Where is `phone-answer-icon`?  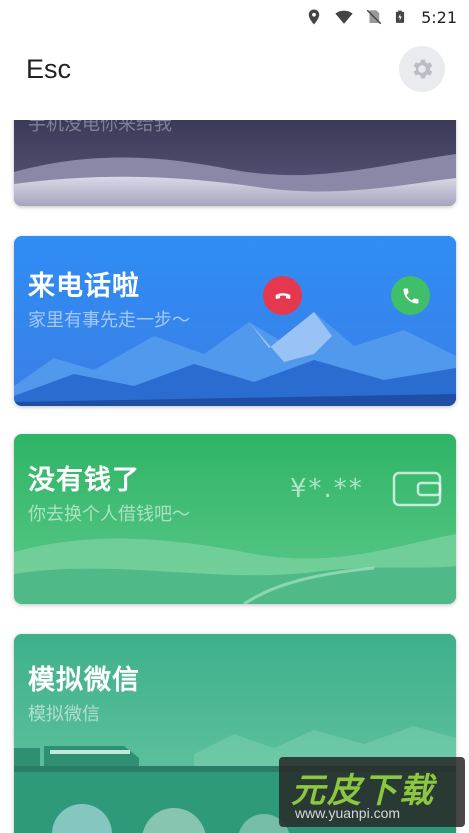 phone-answer-icon is located at coordinates (410, 295).